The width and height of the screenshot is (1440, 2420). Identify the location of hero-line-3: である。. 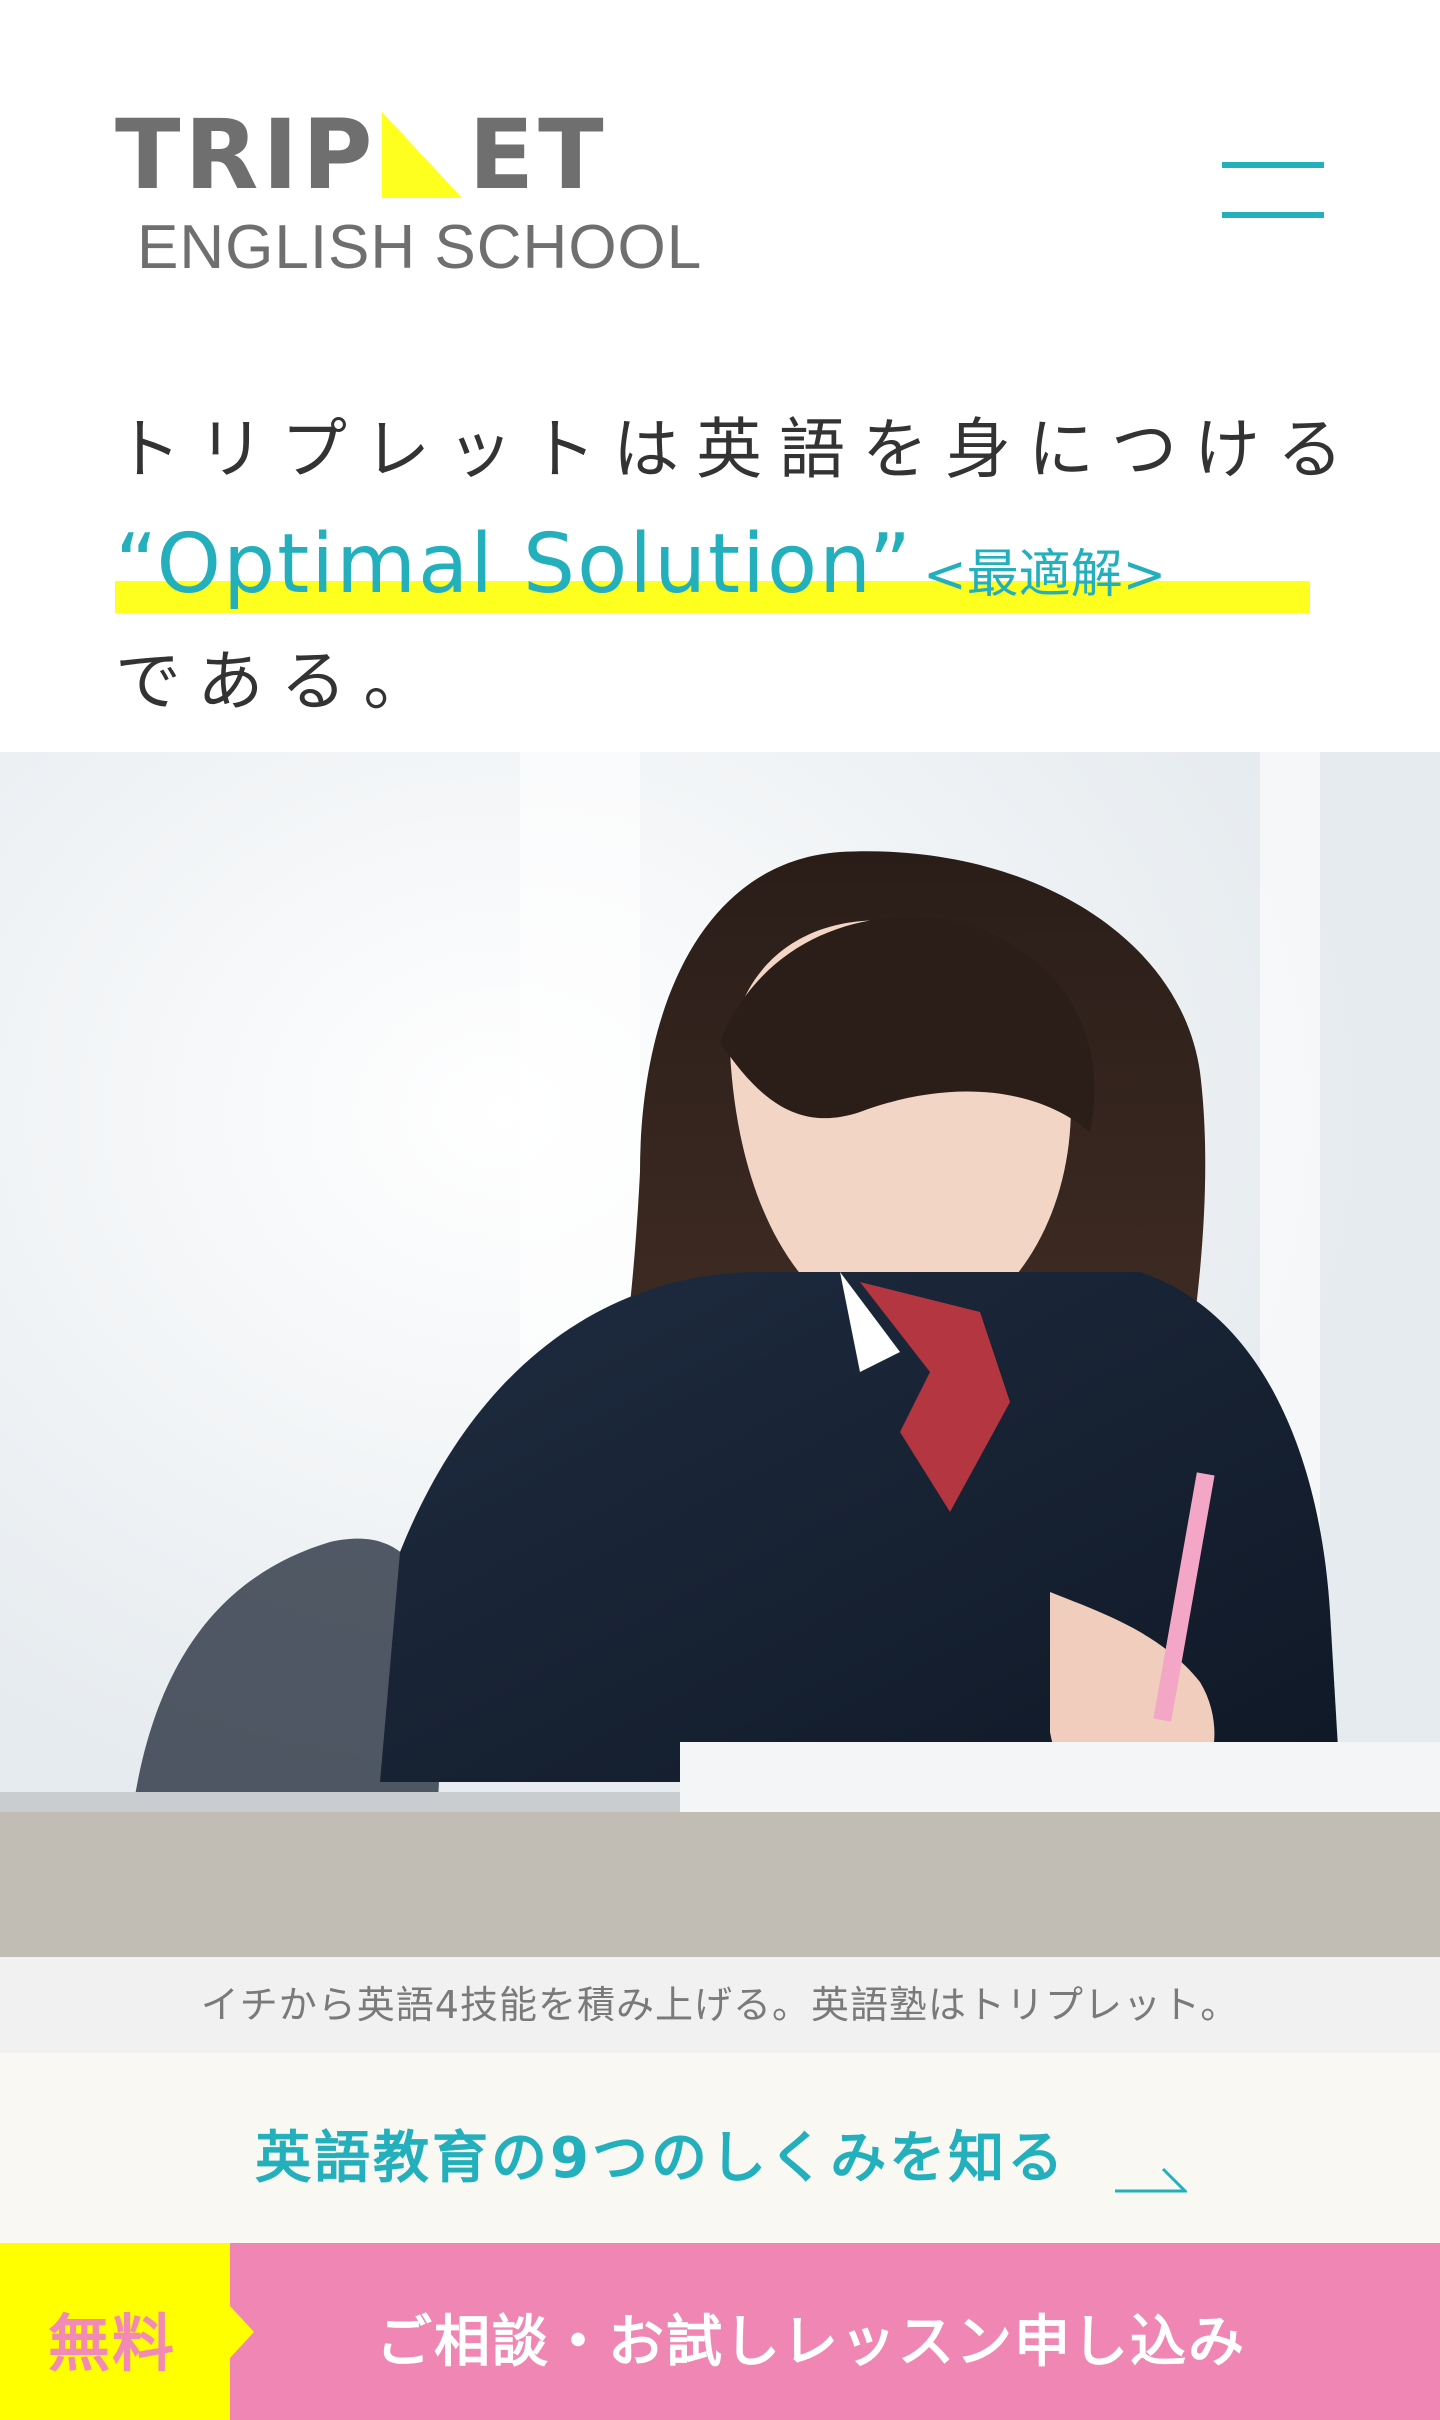
(281, 681).